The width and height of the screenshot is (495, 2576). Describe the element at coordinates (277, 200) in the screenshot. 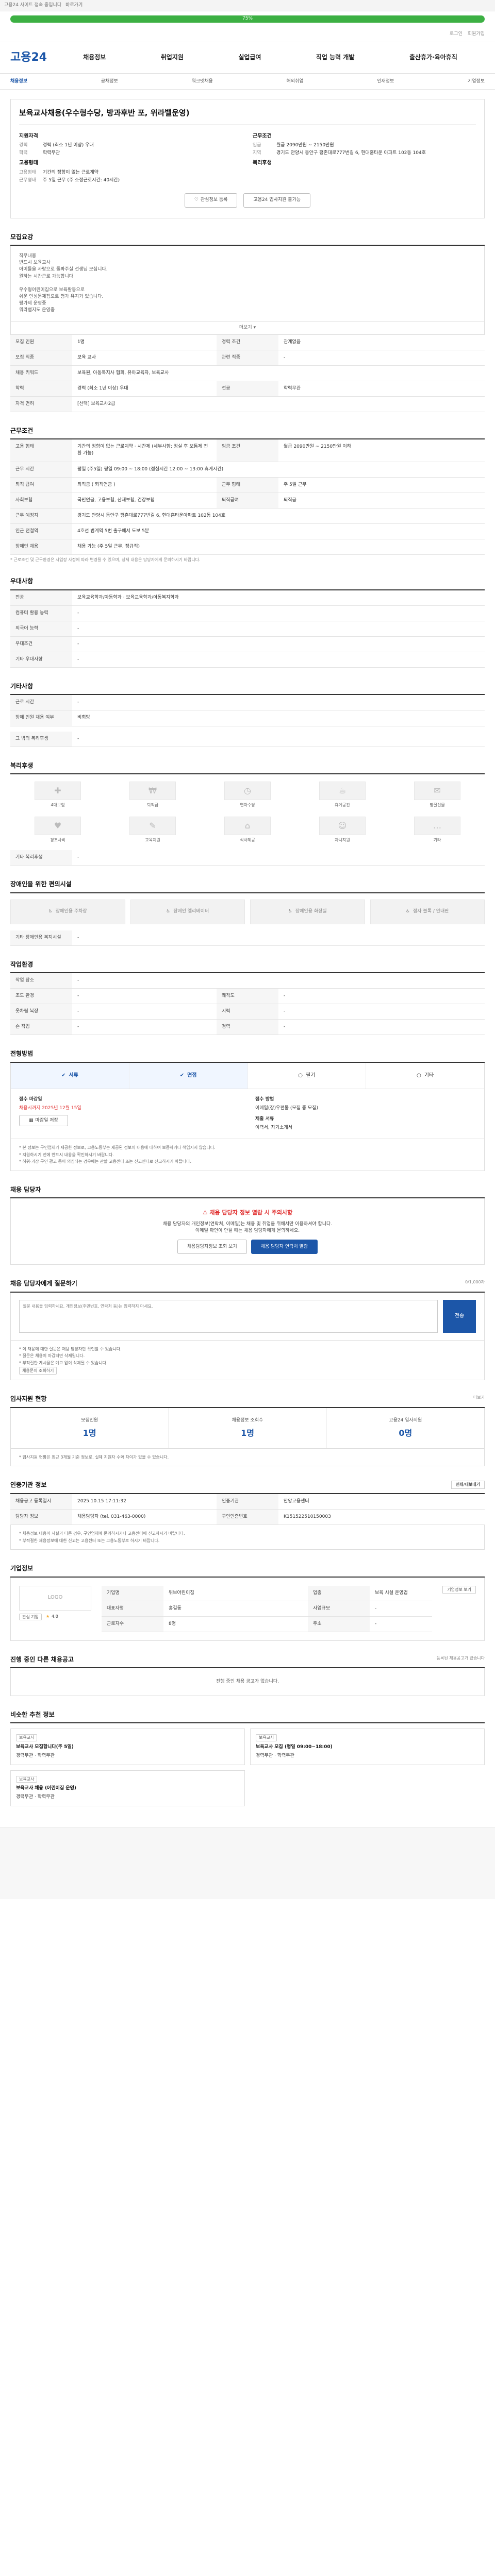

I see `apply-button: 고용24 입사지원 불가능` at that location.